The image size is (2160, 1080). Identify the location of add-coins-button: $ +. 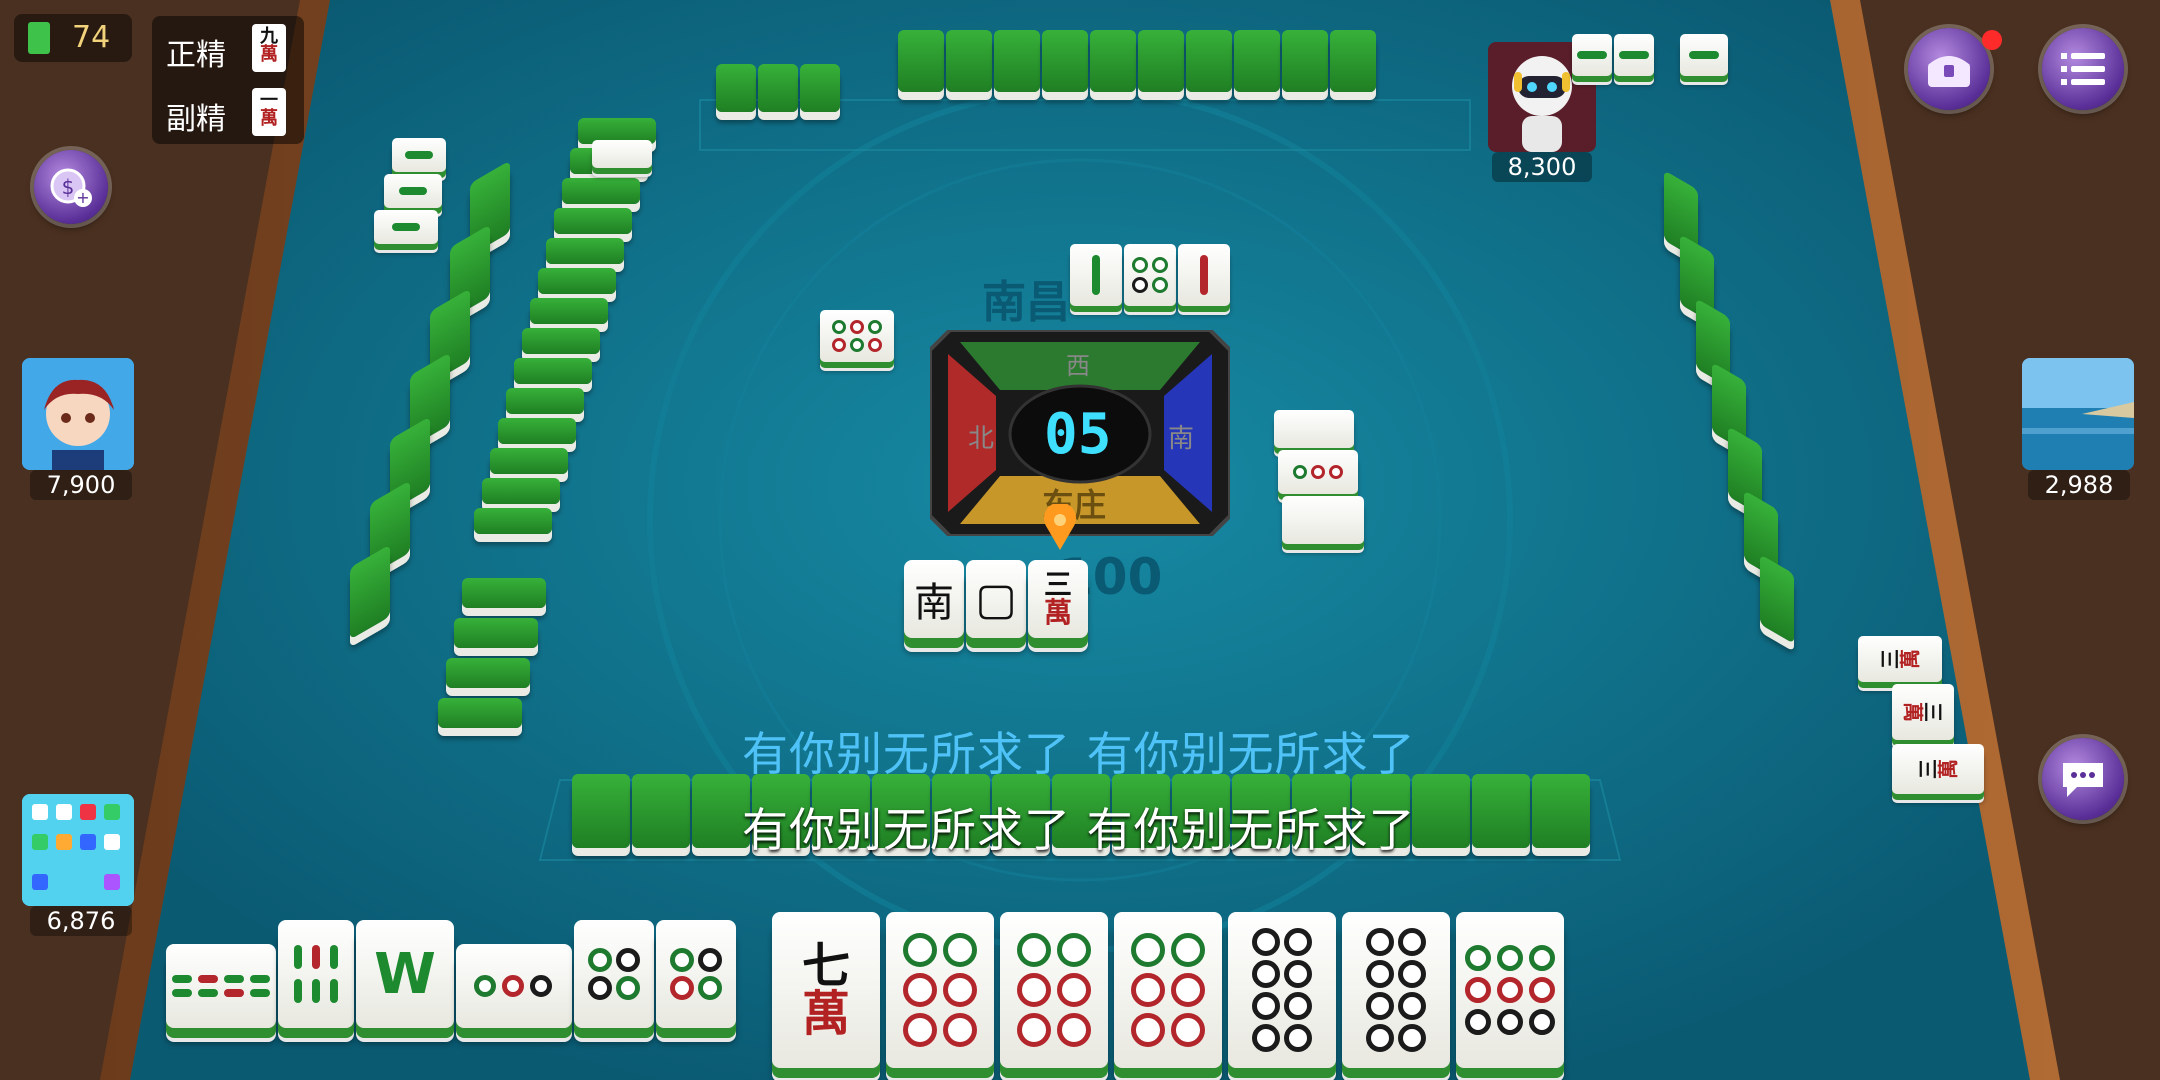
(71, 187).